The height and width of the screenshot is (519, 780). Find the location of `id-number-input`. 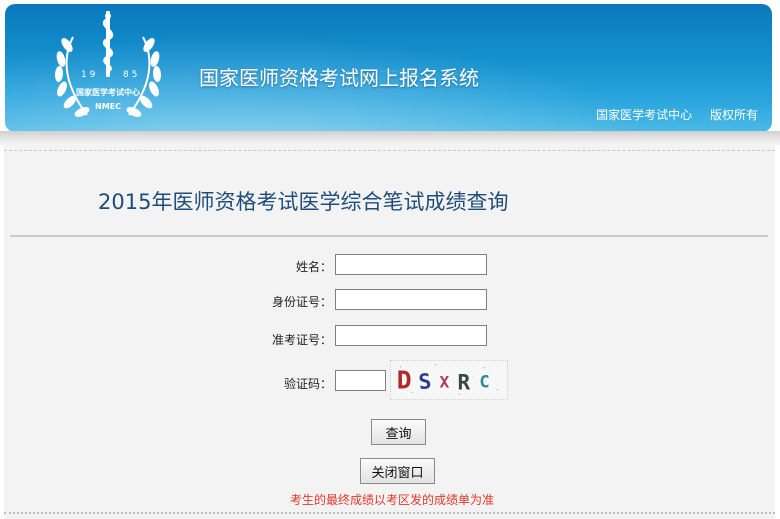

id-number-input is located at coordinates (411, 299).